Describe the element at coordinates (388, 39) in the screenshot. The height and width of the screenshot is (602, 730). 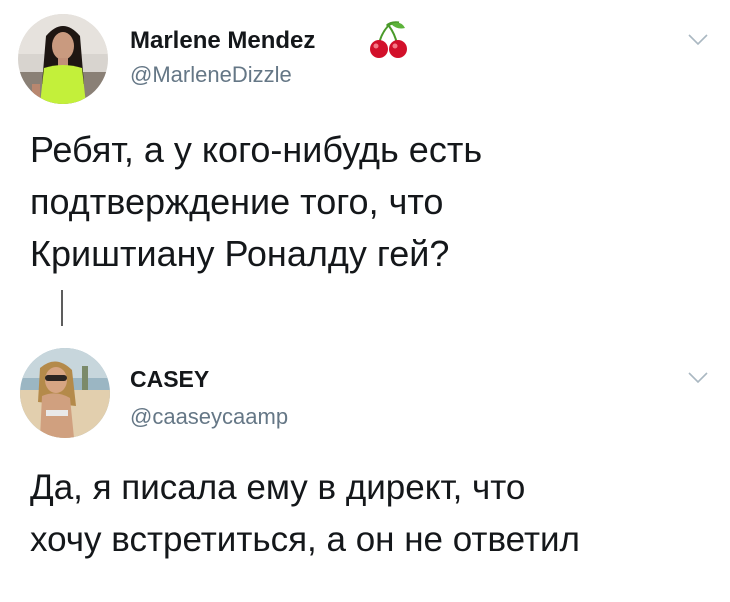
I see `cherries-icon` at that location.